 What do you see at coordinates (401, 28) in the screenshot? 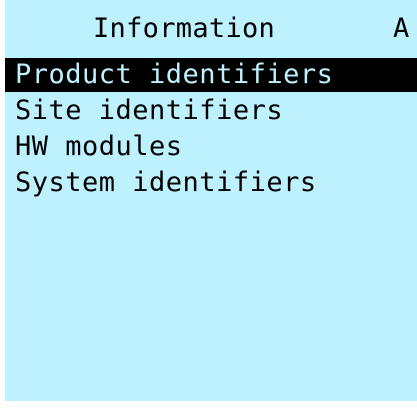
I see `header-indicator: A` at bounding box center [401, 28].